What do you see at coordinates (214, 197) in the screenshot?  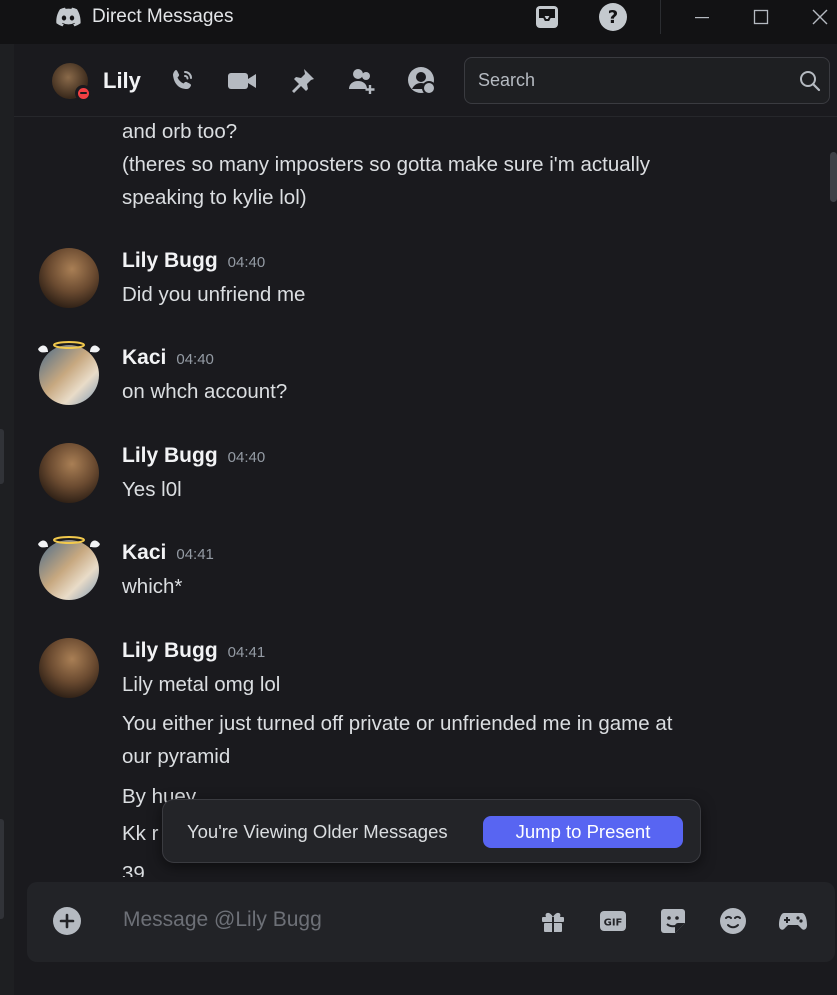 I see `message-line: speaking to kylie lol)` at bounding box center [214, 197].